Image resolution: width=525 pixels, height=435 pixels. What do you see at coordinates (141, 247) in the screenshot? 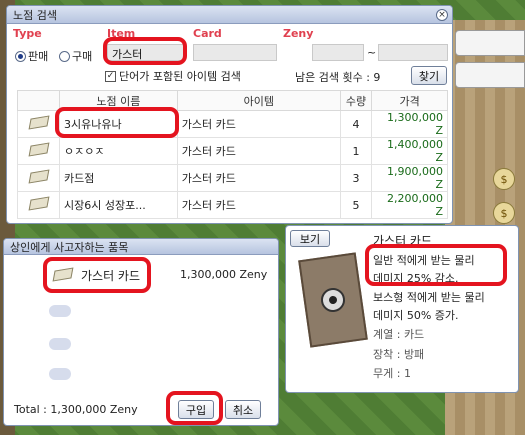
I see `purchase-window-title-bar: 상인에게 사고자하는 품목` at bounding box center [141, 247].